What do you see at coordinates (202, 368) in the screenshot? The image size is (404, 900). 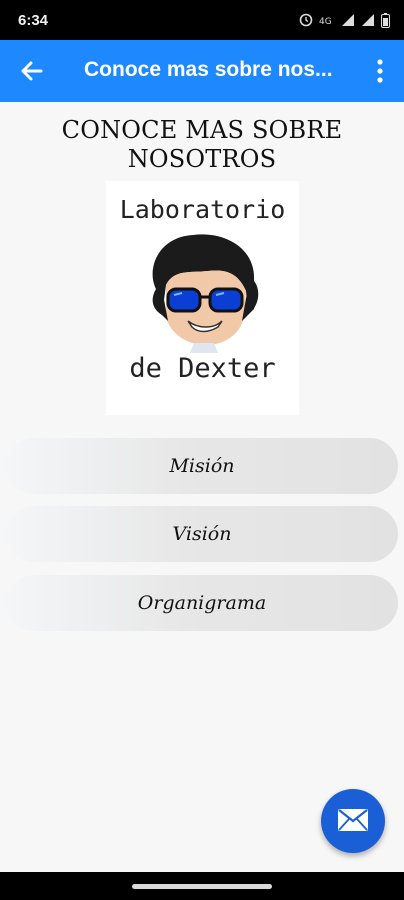 I see `logo-text-bottom: de Dexter` at bounding box center [202, 368].